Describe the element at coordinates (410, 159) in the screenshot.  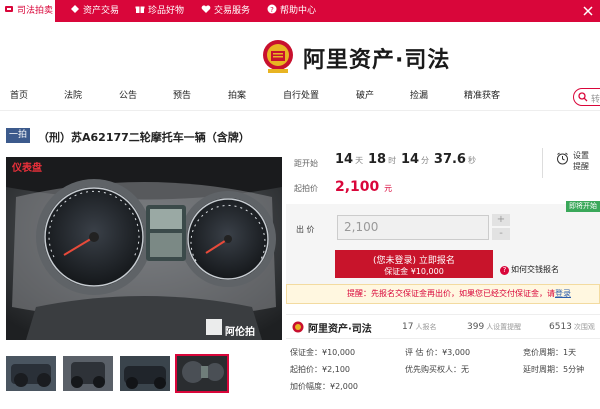
I see `countdown-minutes: 14` at that location.